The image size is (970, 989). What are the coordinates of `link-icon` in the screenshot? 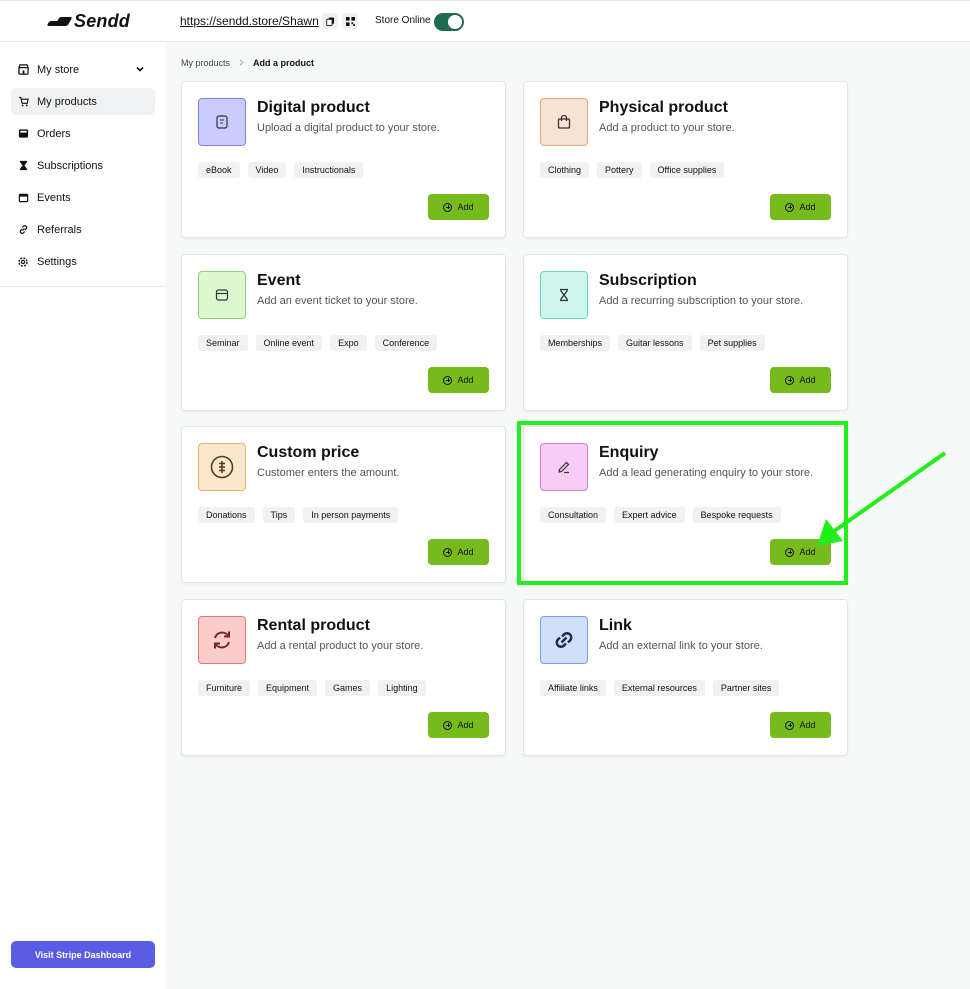 It's located at (23, 230).